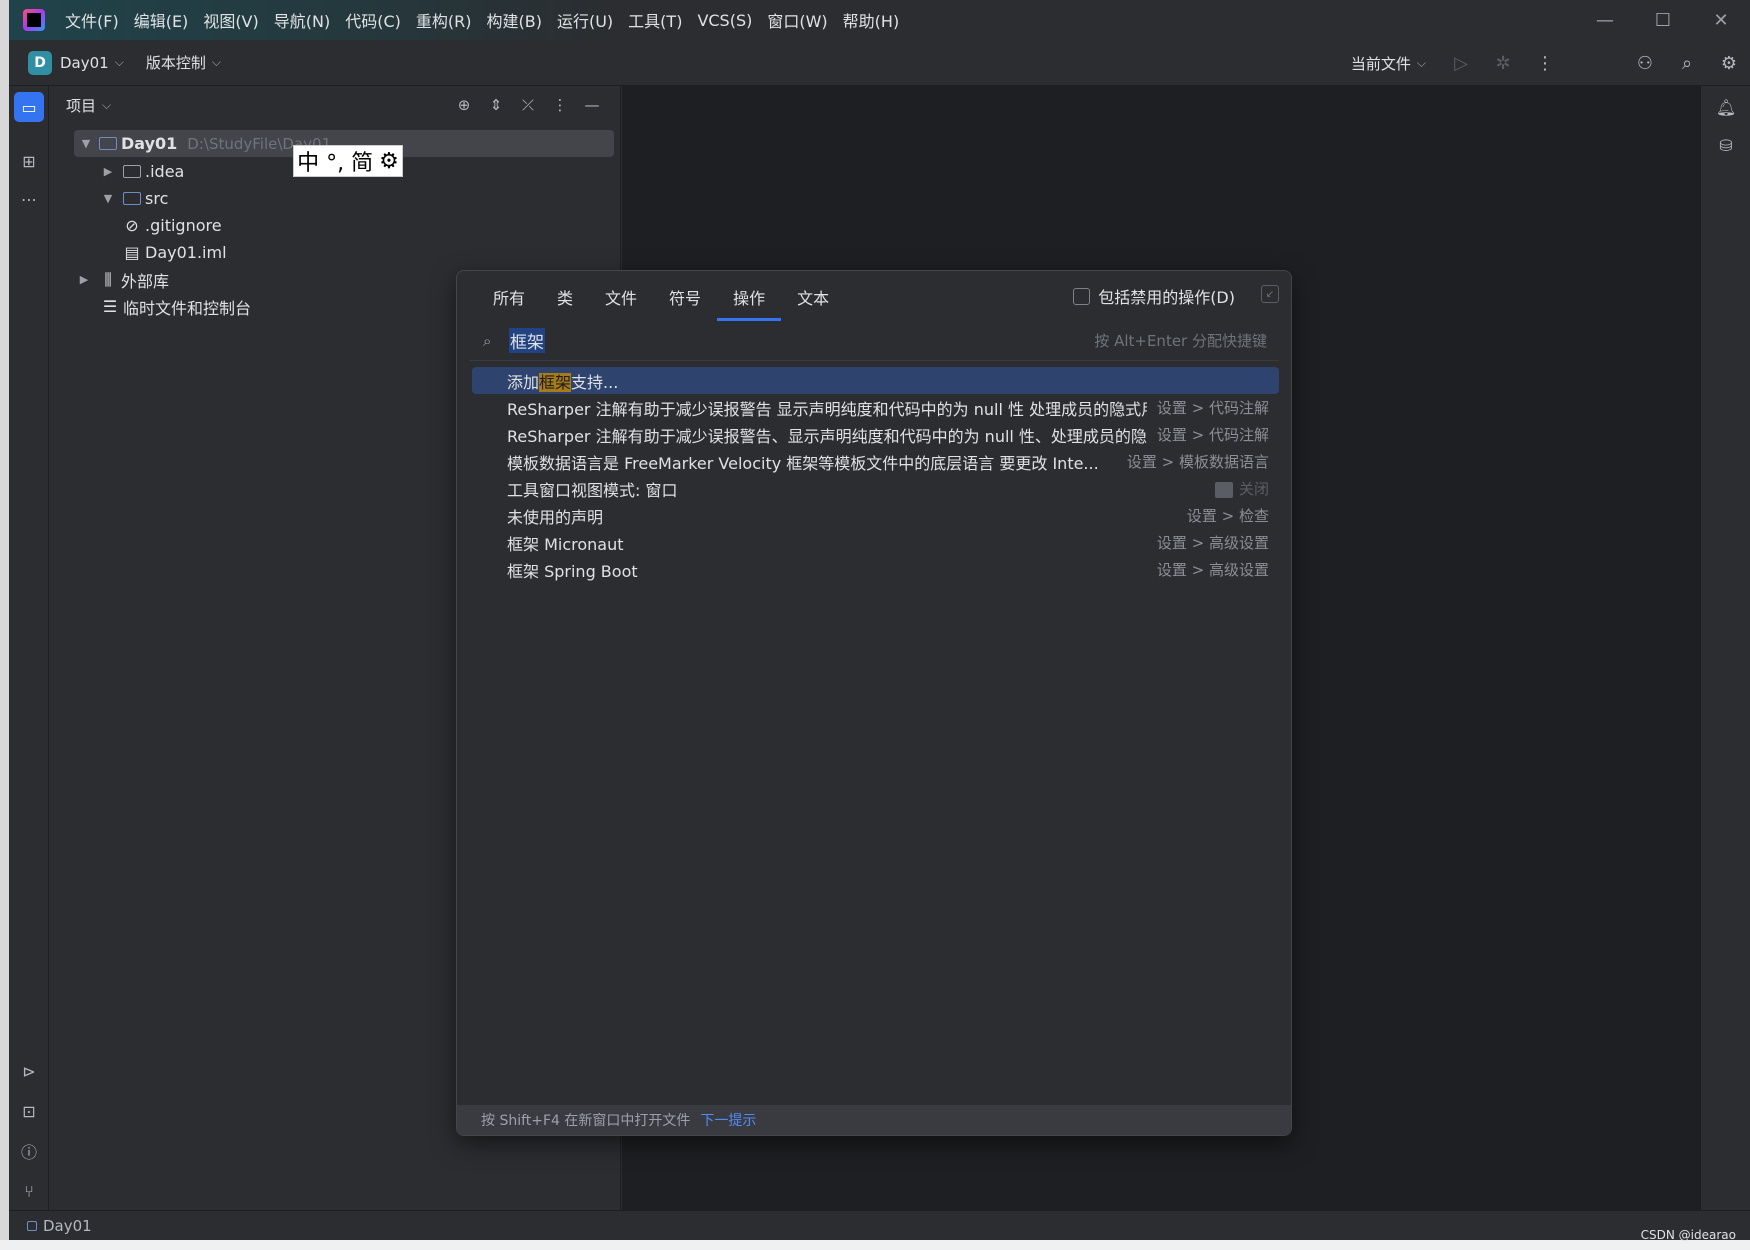 Image resolution: width=1750 pixels, height=1250 pixels. Describe the element at coordinates (565, 544) in the screenshot. I see `result-label: 框架 Micronaut` at that location.